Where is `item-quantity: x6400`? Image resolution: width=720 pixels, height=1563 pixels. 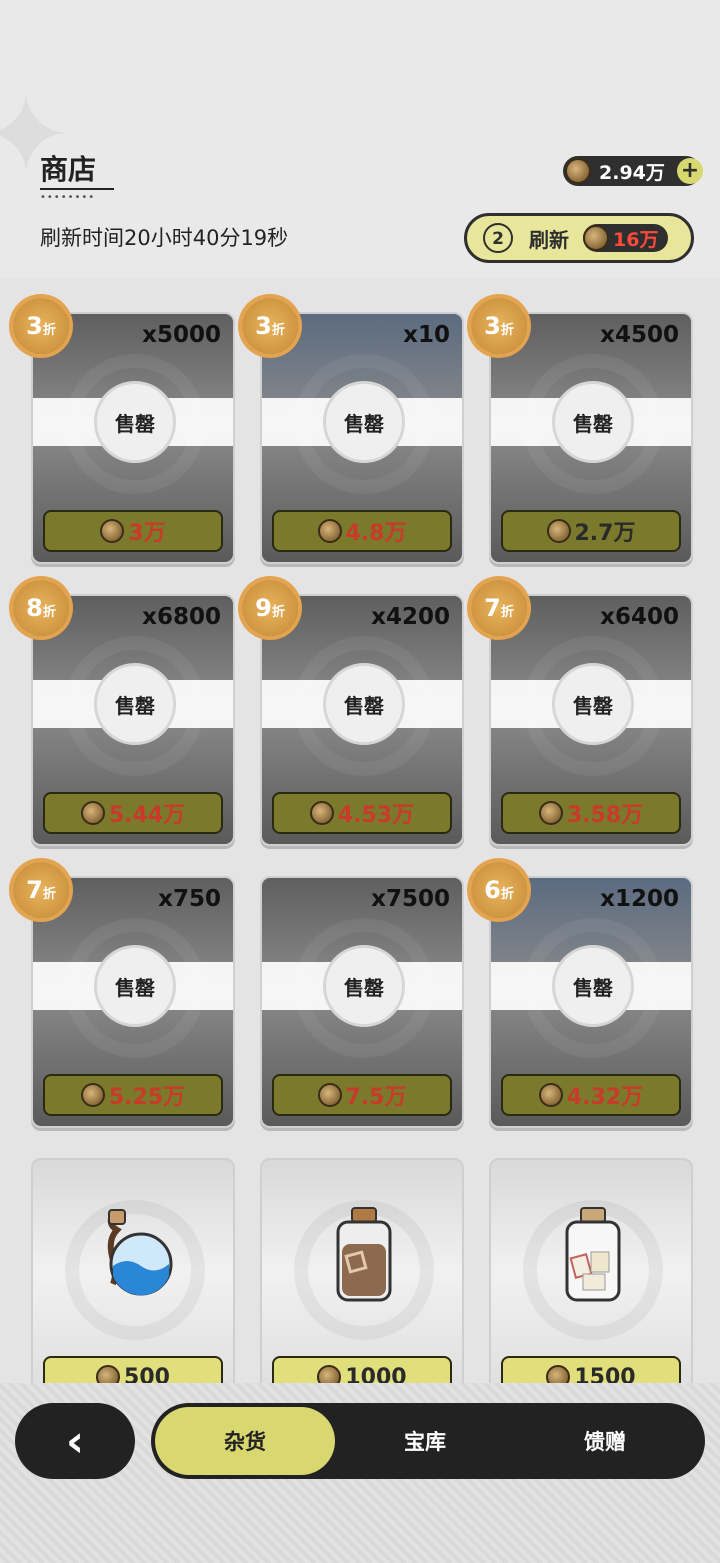 item-quantity: x6400 is located at coordinates (639, 617).